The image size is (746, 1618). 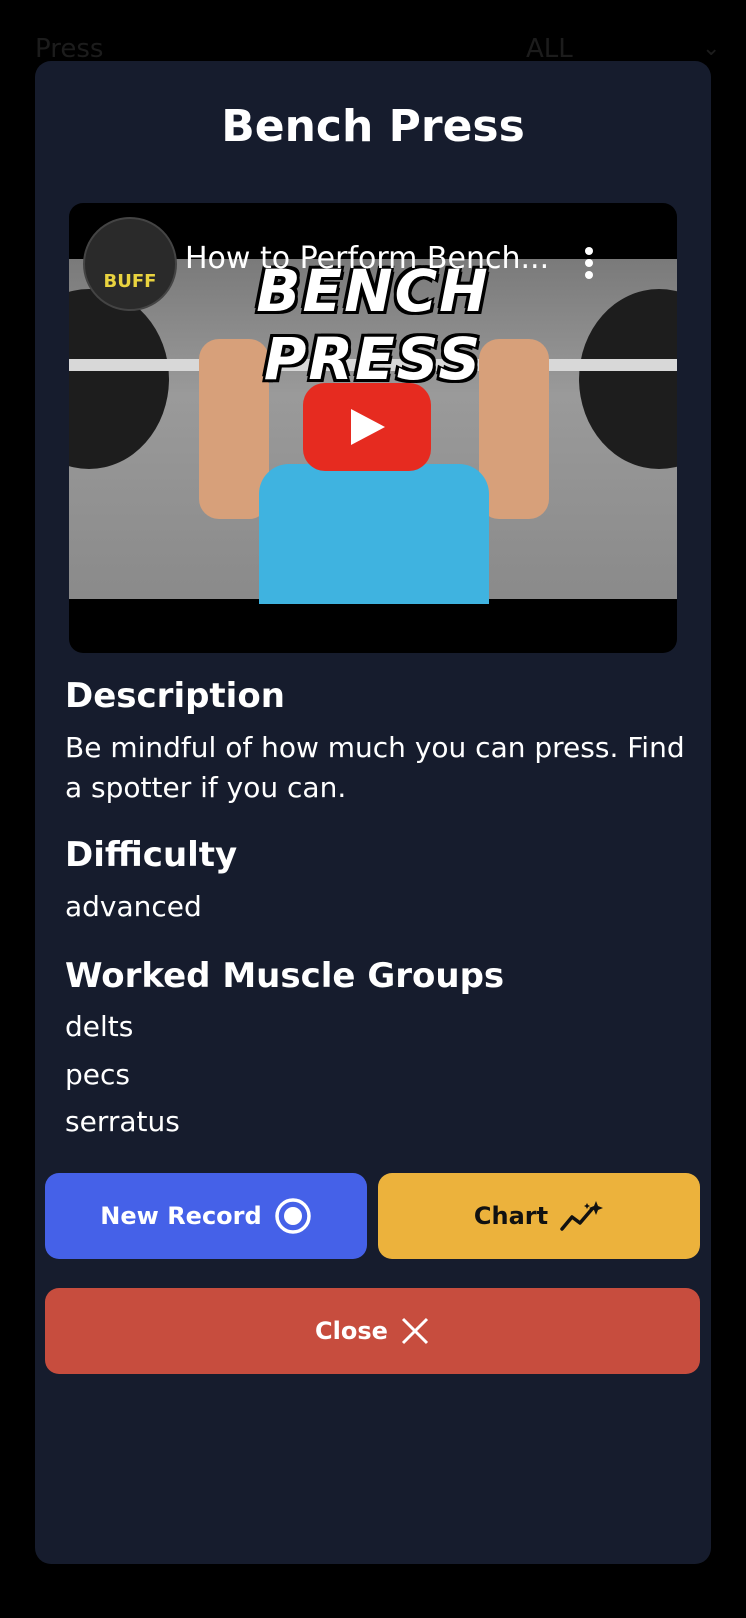 What do you see at coordinates (285, 976) in the screenshot?
I see `muscles-heading: Worked Muscle Groups` at bounding box center [285, 976].